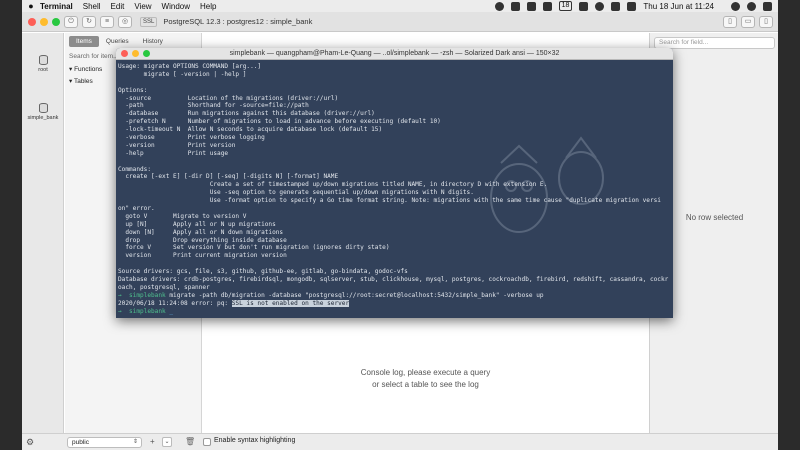  Describe the element at coordinates (255, 440) in the screenshot. I see `syntax-highlighting-label: Enable syntax highlighting` at that location.